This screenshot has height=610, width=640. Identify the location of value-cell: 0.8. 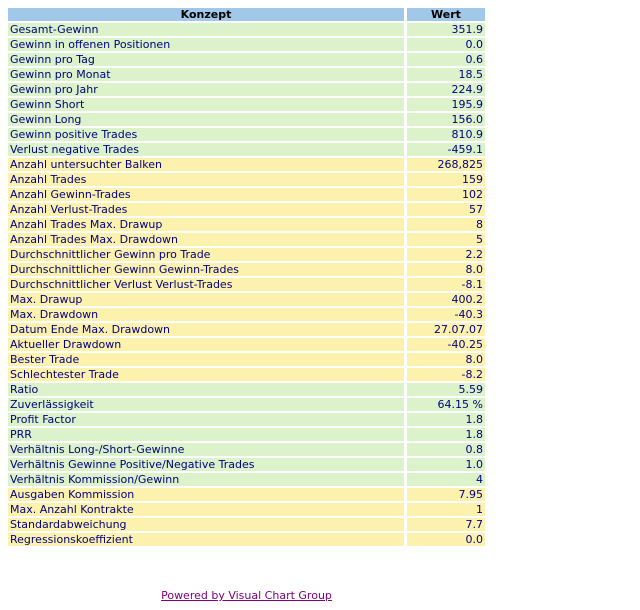
(446, 449).